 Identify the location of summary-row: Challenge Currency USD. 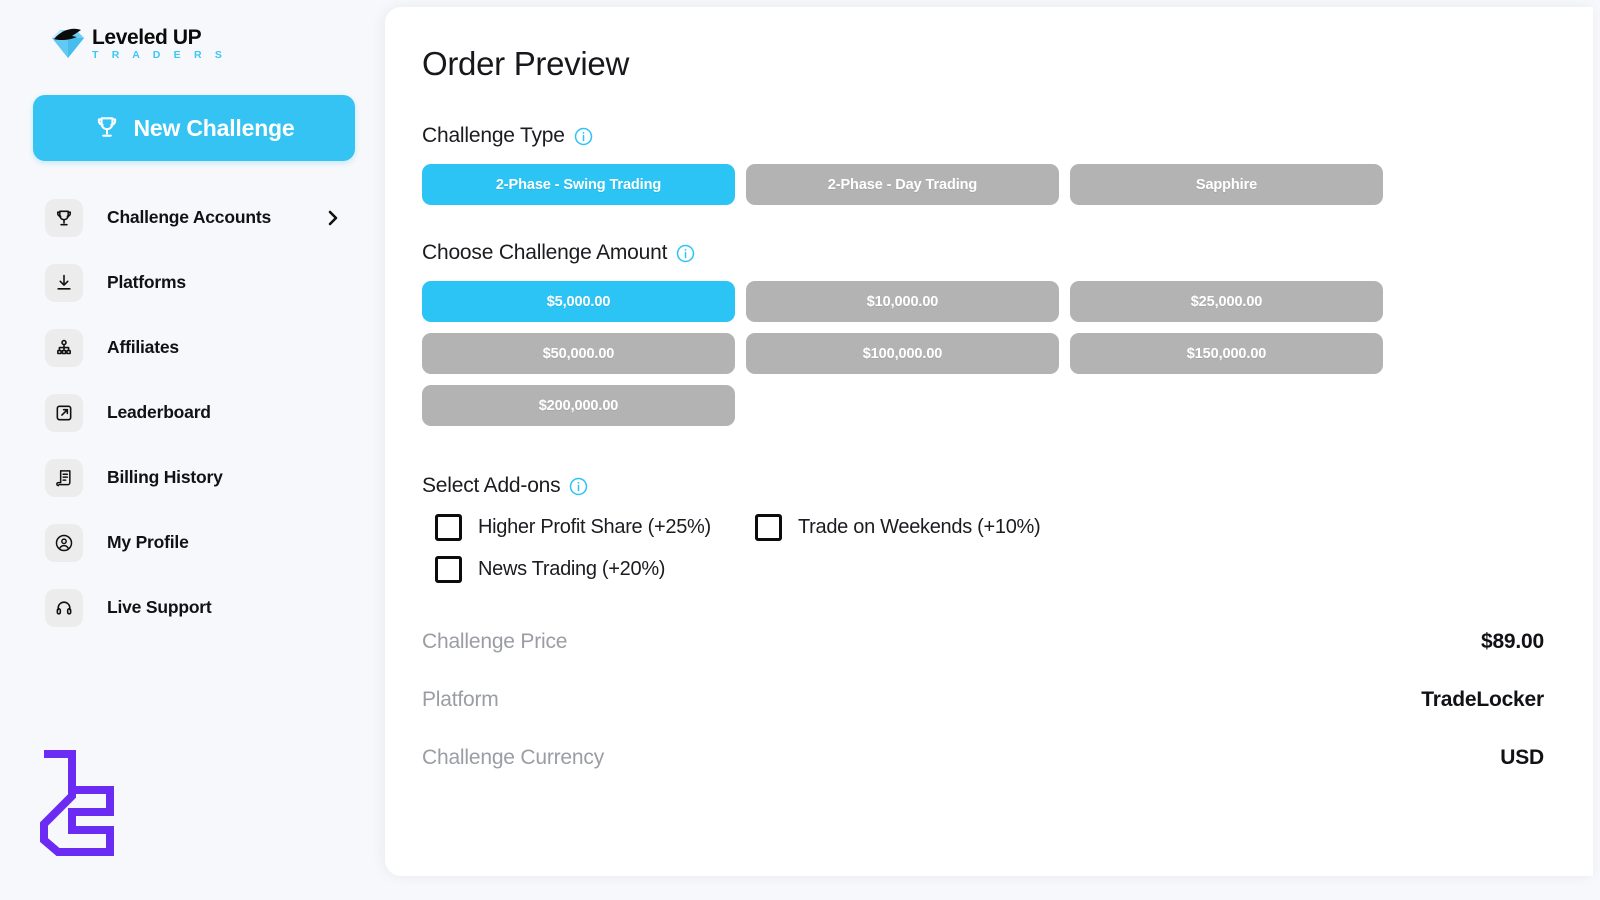
(983, 758).